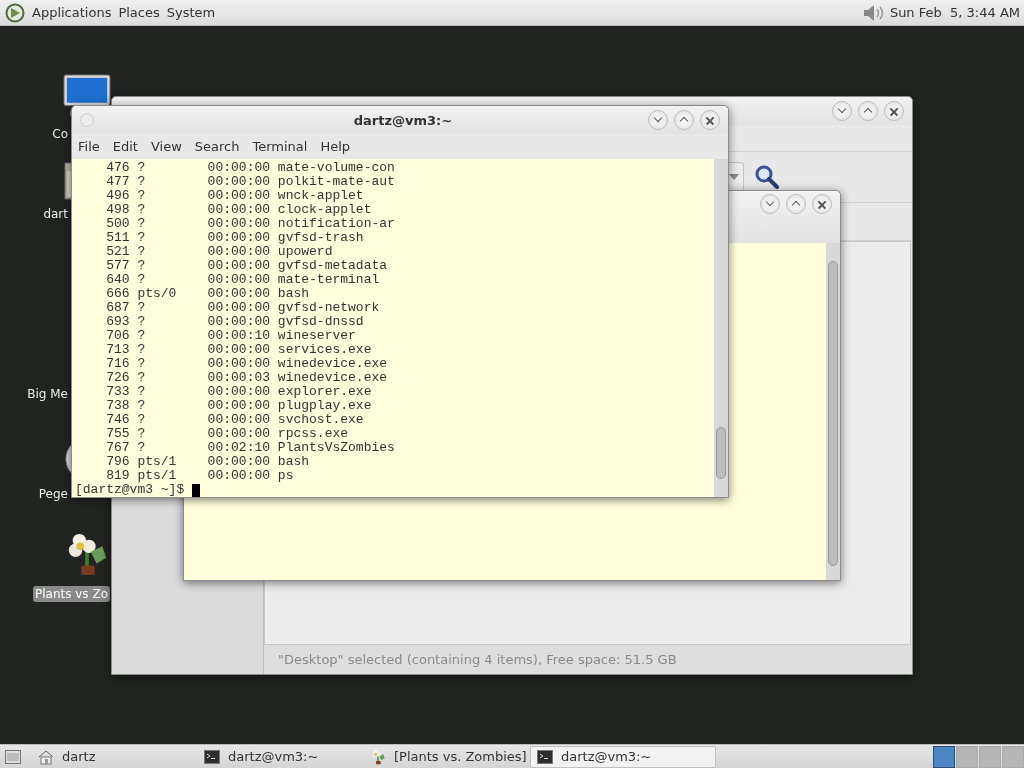 The width and height of the screenshot is (1024, 768). I want to click on menu-item: Applications, so click(72, 12).